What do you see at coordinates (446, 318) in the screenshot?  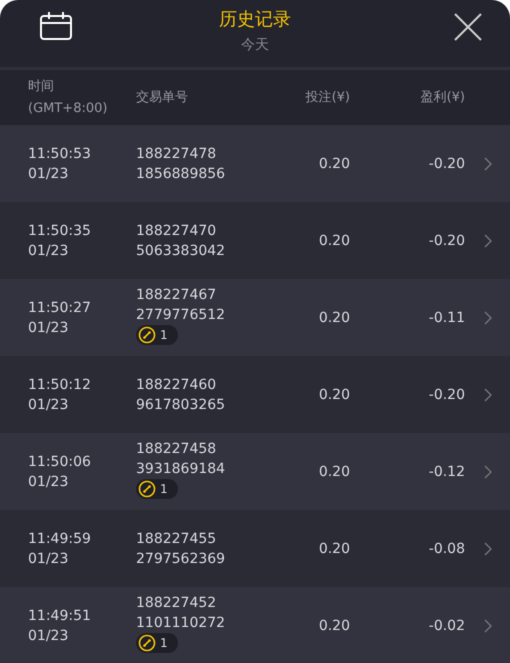 I see `profit-amount: -0.11` at bounding box center [446, 318].